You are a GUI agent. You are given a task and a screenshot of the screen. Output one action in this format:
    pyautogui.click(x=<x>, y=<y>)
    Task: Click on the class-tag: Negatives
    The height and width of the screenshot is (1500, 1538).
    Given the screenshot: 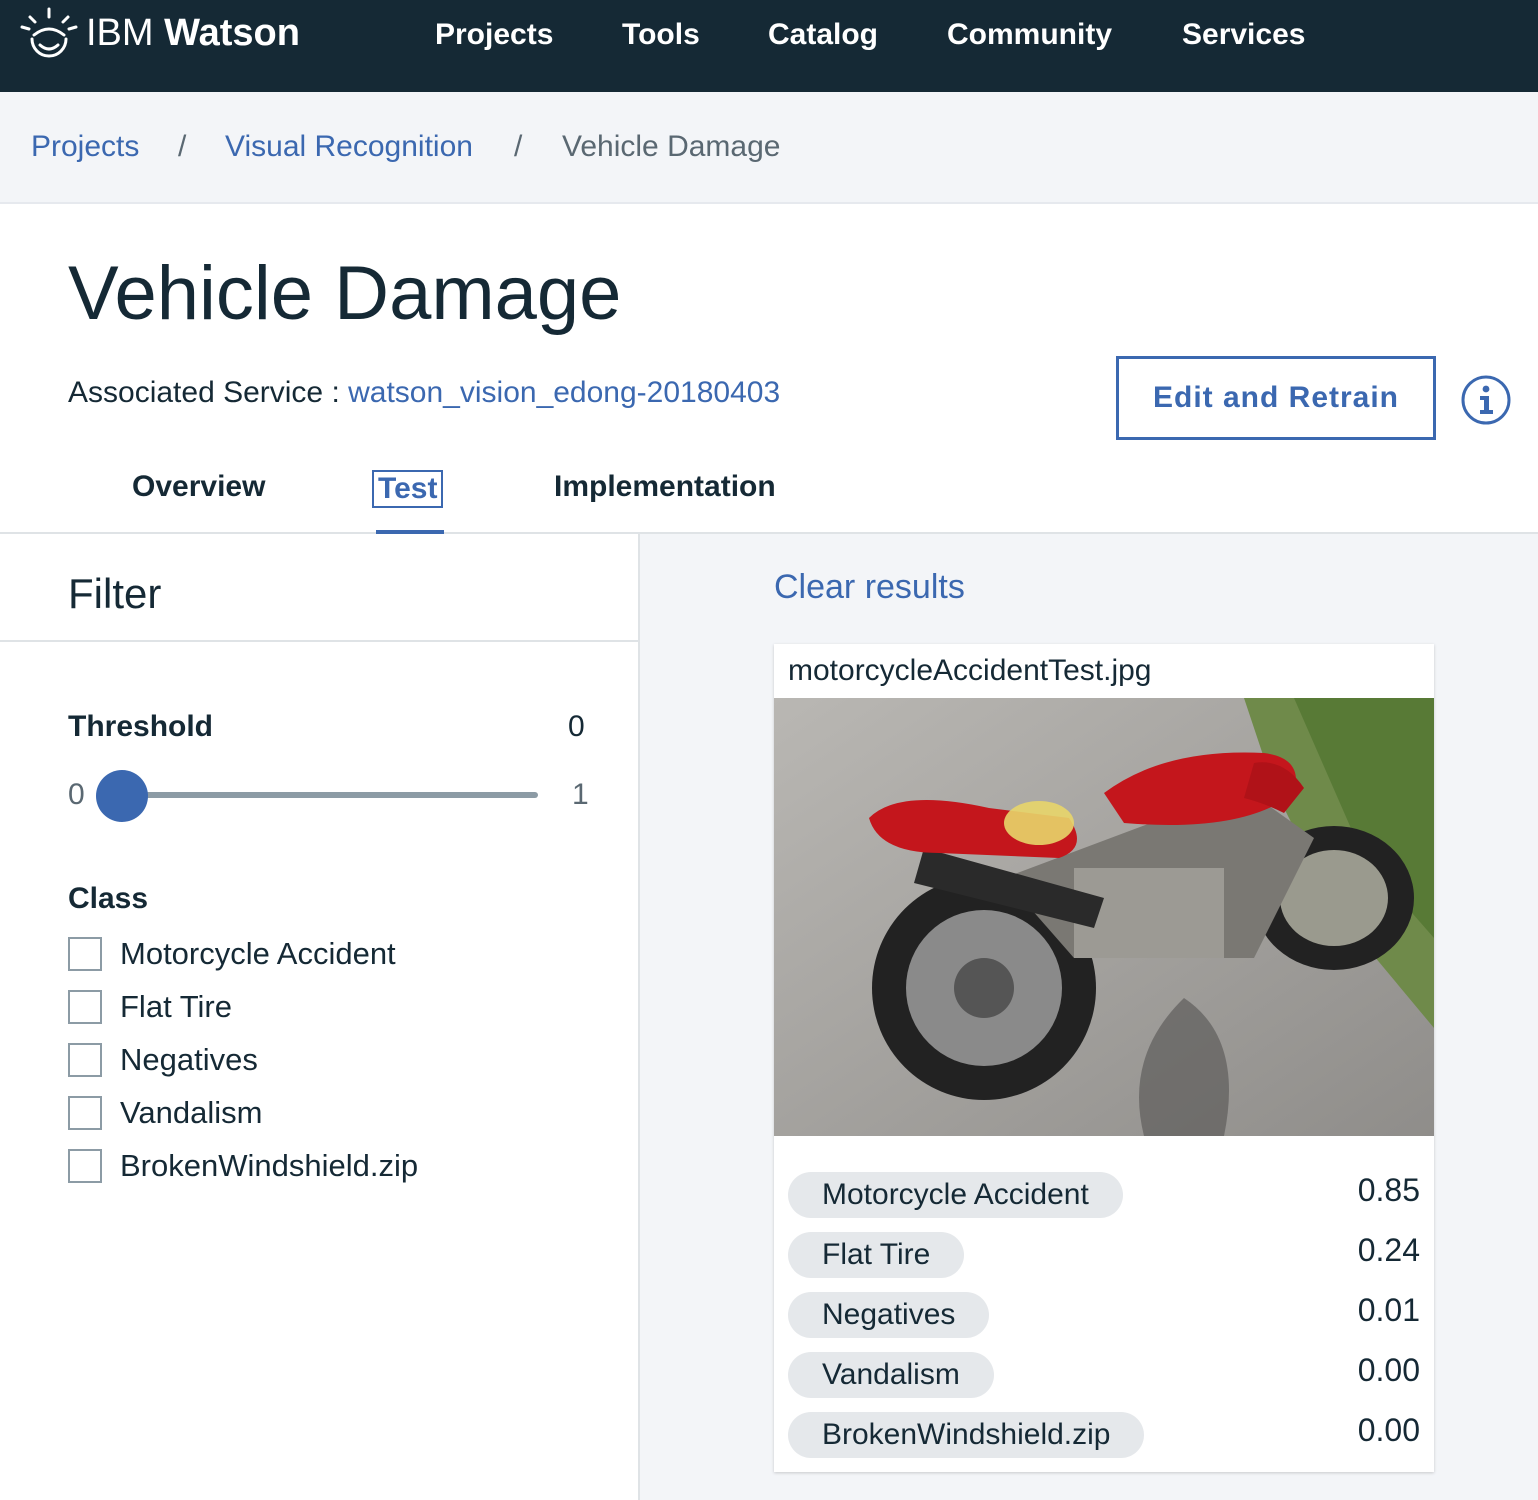 What is the action you would take?
    pyautogui.click(x=889, y=1315)
    